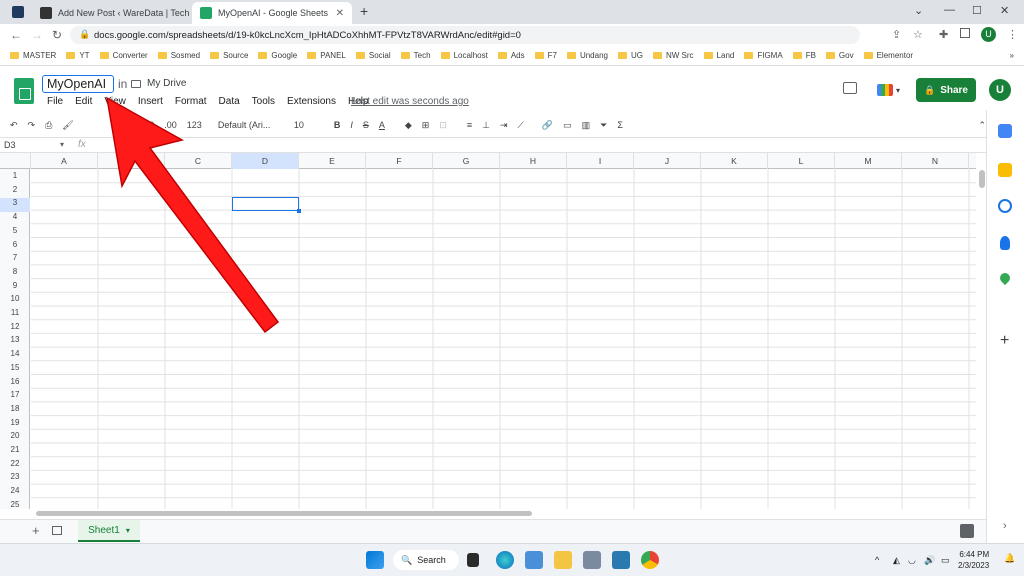 The width and height of the screenshot is (1024, 576). What do you see at coordinates (1005, 170) in the screenshot?
I see `keep-icon` at bounding box center [1005, 170].